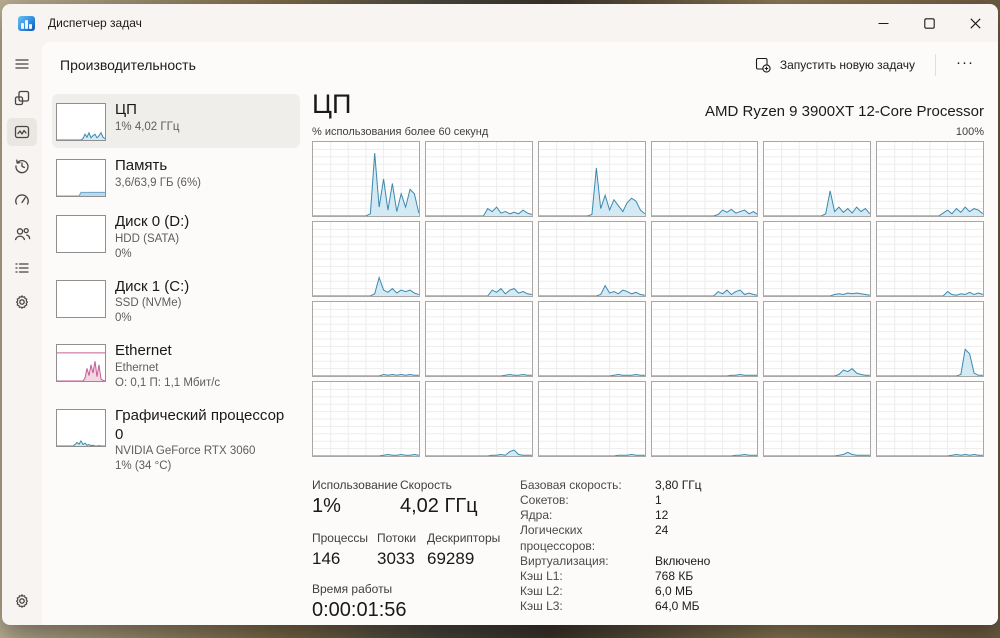  I want to click on nav-details, so click(22, 268).